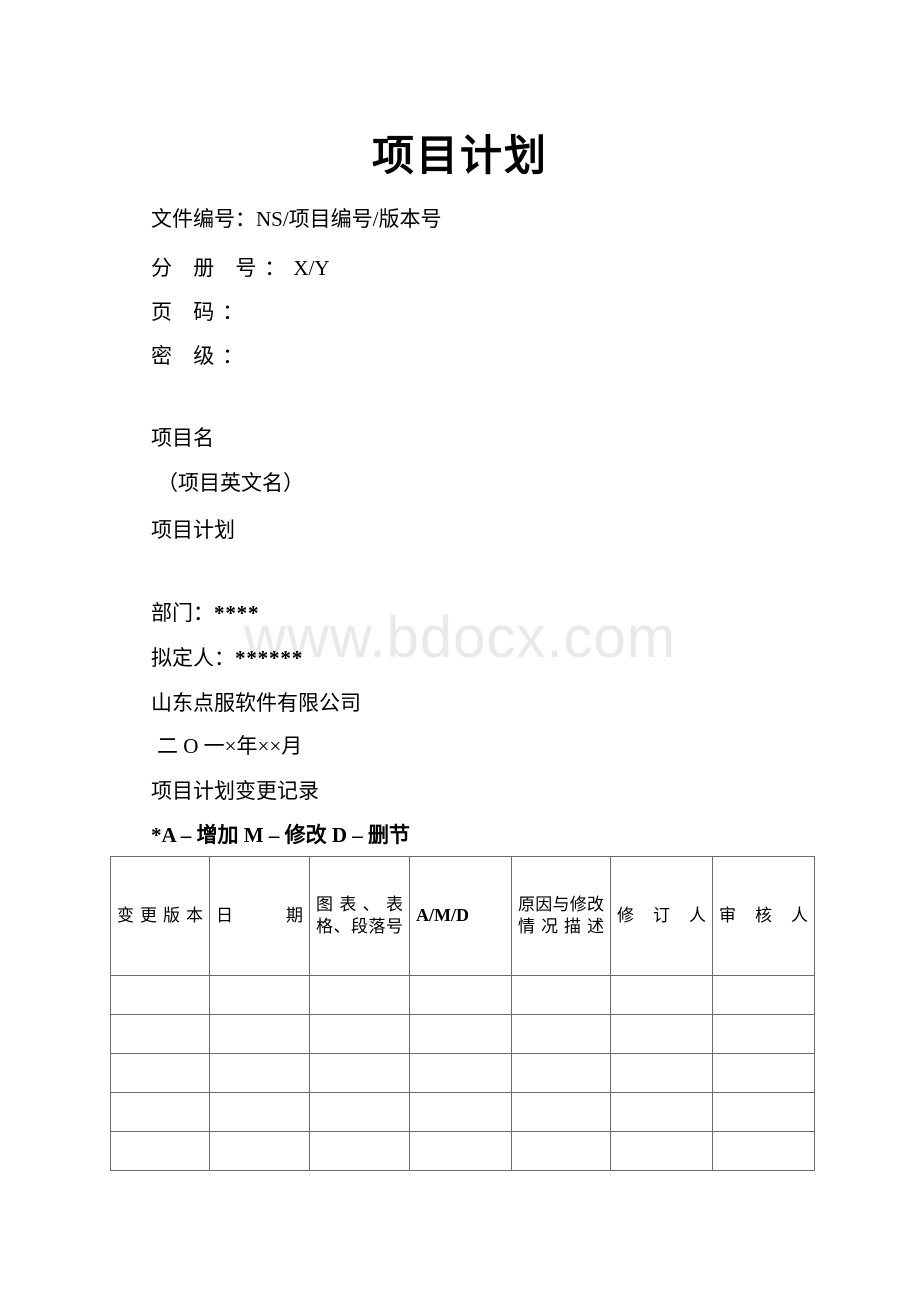  What do you see at coordinates (460, 637) in the screenshot?
I see `watermark-text: www.bdocx.com` at bounding box center [460, 637].